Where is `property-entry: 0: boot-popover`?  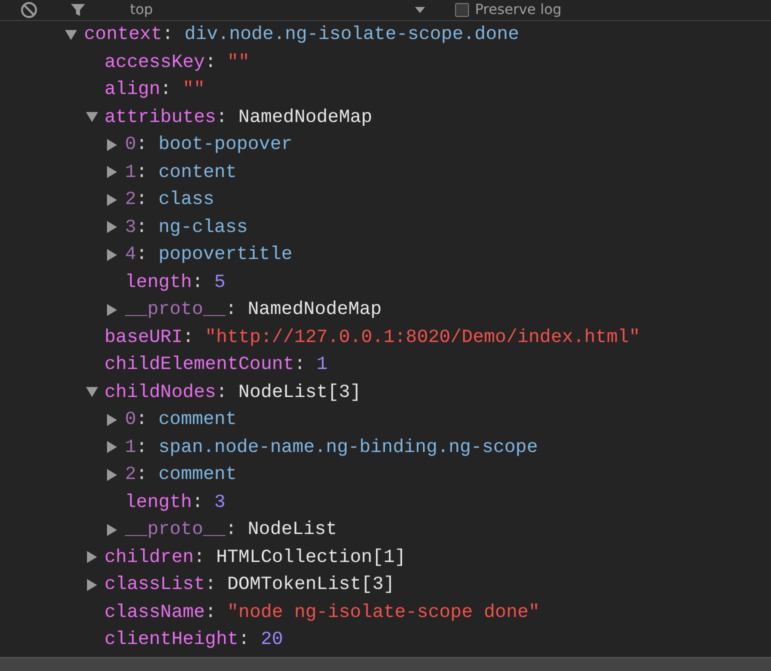 property-entry: 0: boot-popover is located at coordinates (208, 145).